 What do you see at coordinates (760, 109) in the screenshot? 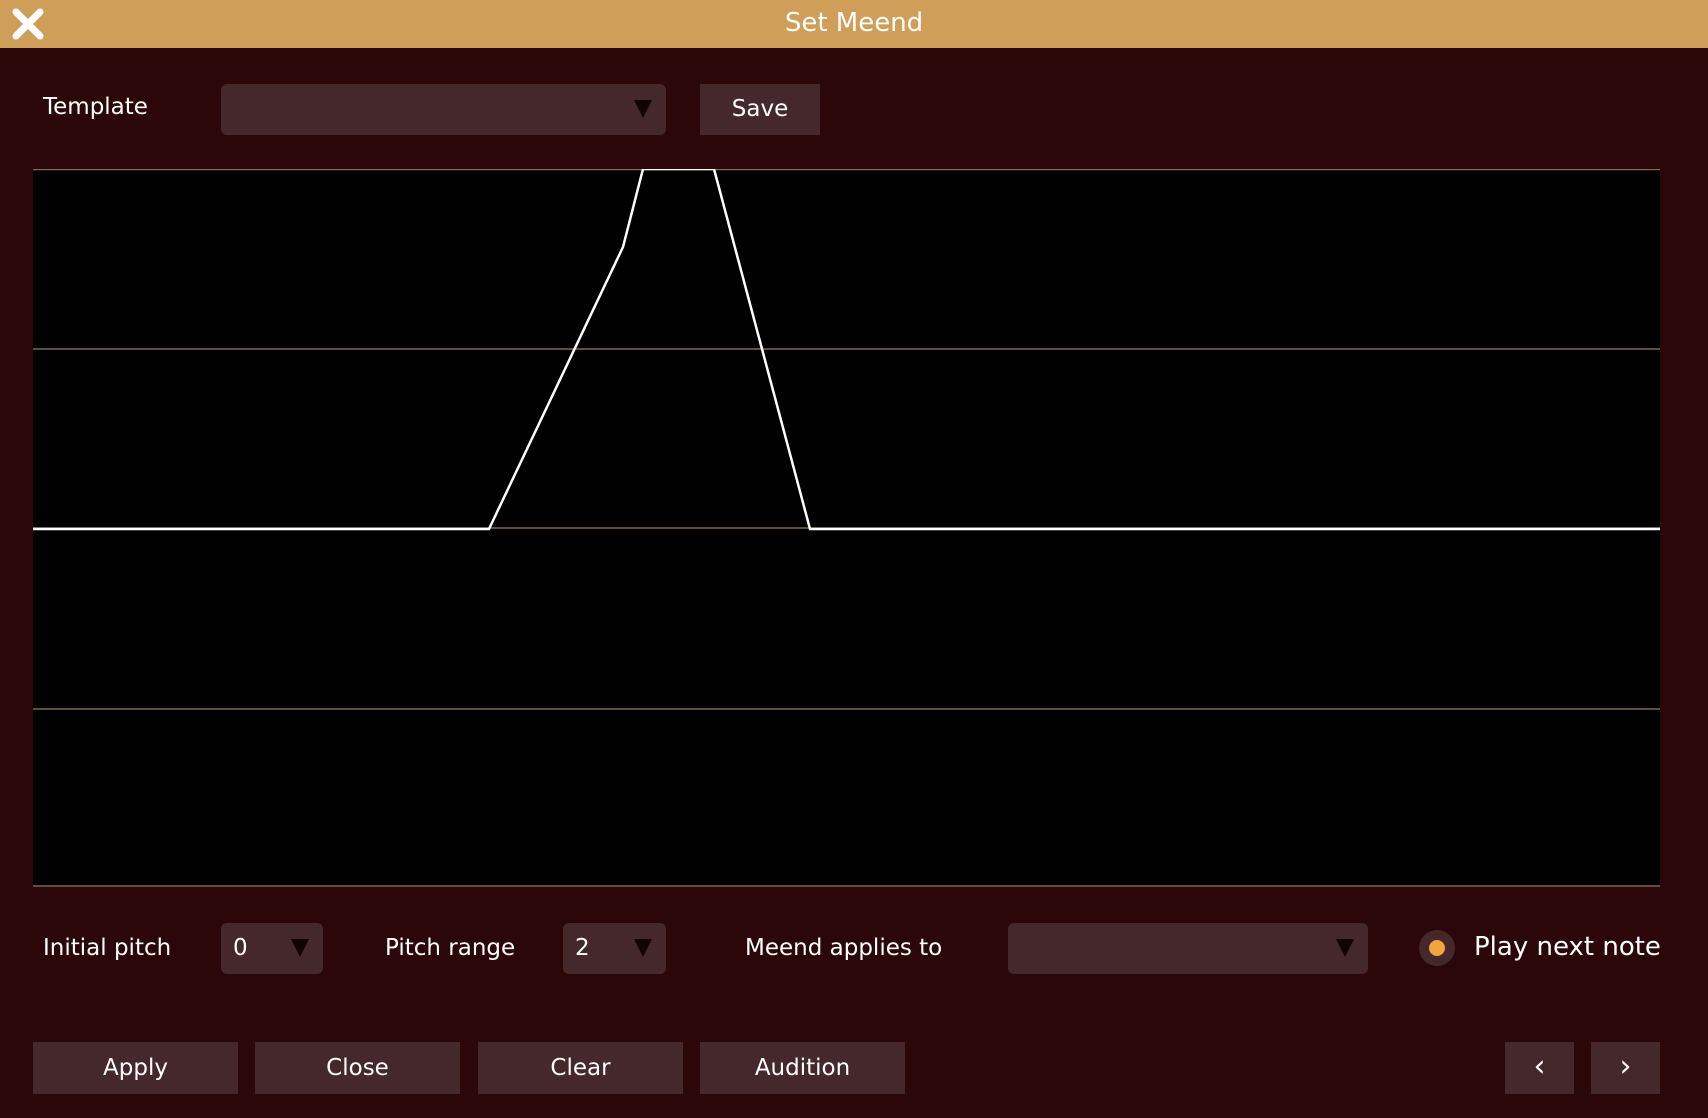
I see `save-button: Save` at bounding box center [760, 109].